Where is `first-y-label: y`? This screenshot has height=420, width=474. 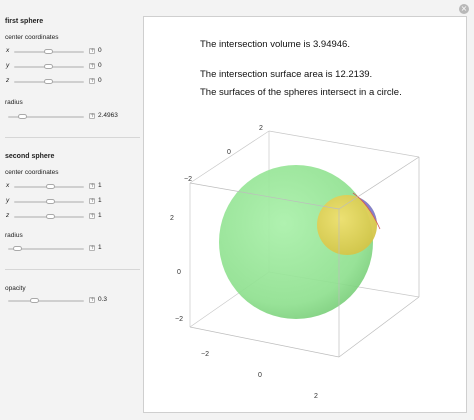
first-y-label: y is located at coordinates (8, 65).